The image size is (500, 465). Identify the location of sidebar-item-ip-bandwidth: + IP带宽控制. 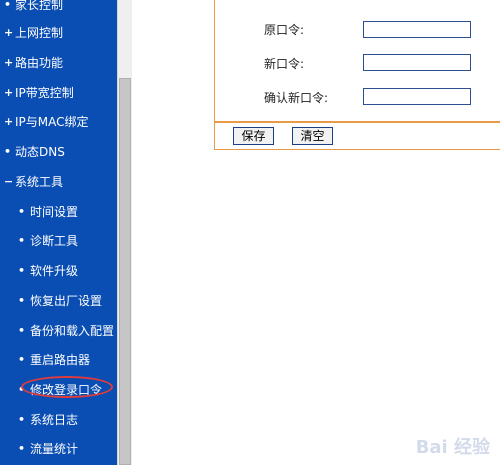
(58, 93).